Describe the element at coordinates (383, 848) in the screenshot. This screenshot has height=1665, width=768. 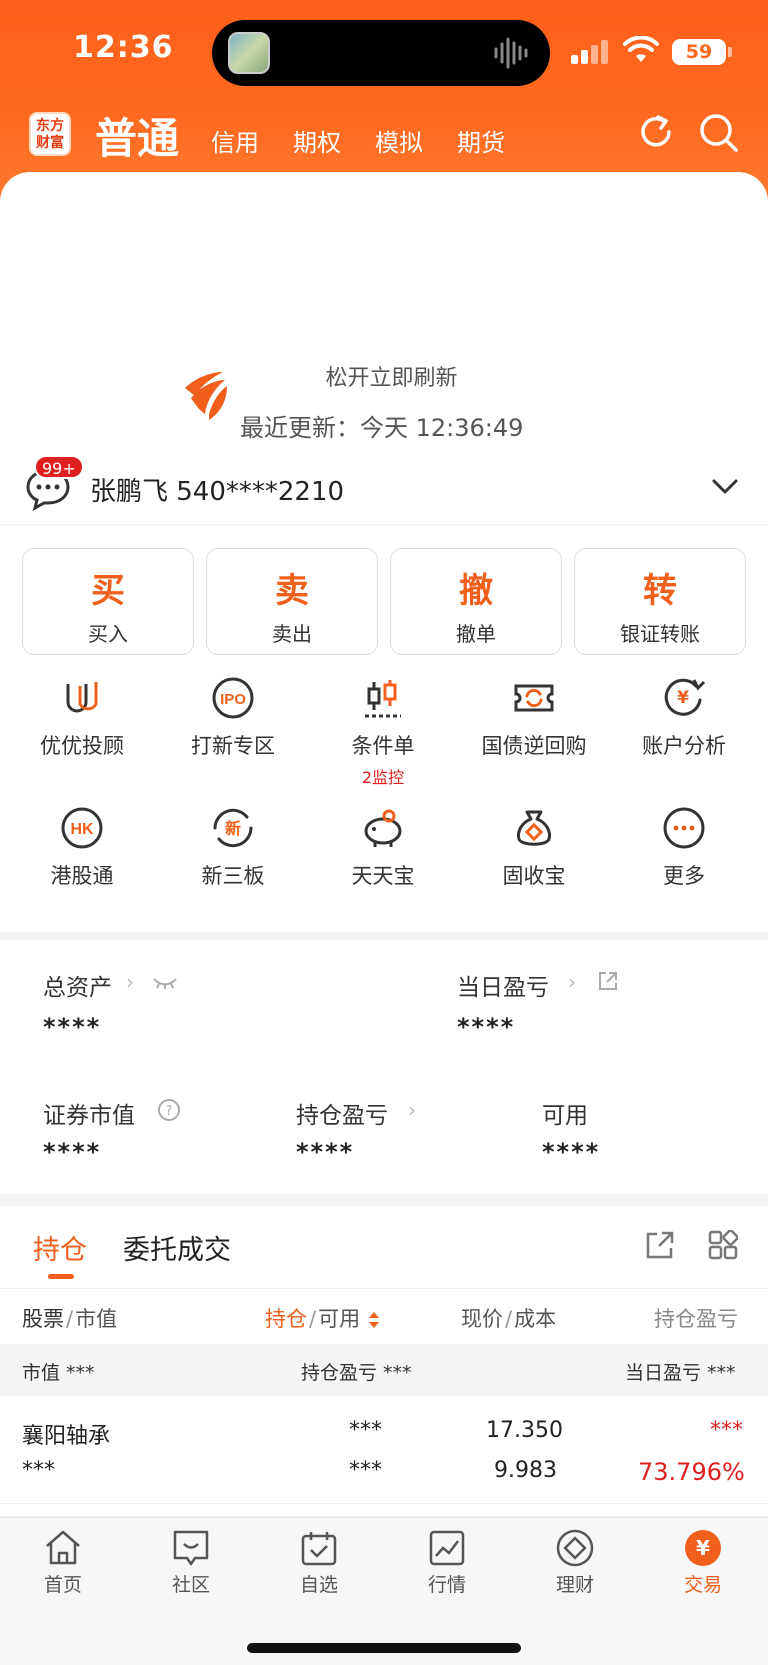
I see `grid-tiantianbao: 天天宝` at that location.